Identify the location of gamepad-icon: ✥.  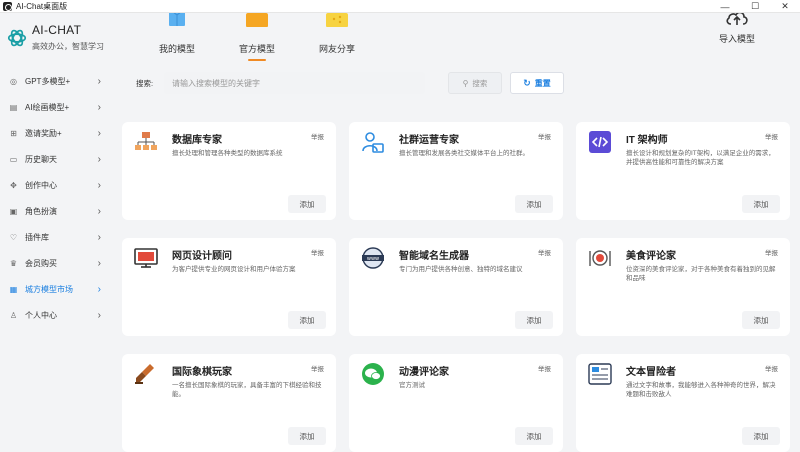
(13, 185).